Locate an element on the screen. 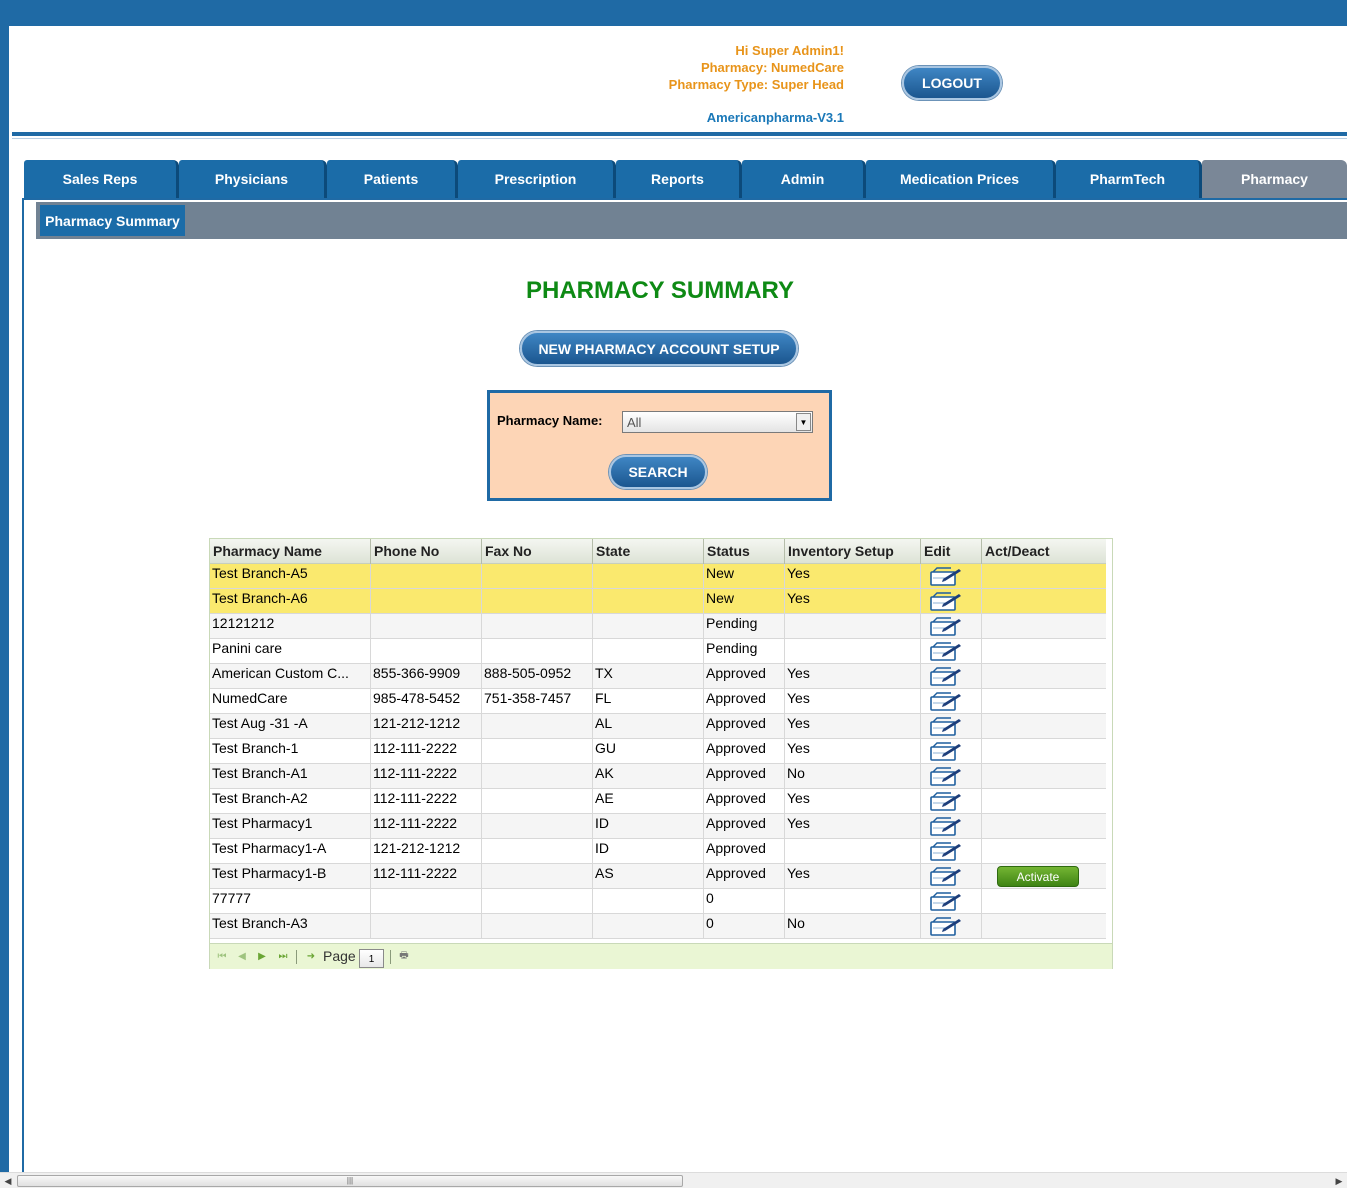  cell-pharmacy-name: Test Branch-1 is located at coordinates (290, 751).